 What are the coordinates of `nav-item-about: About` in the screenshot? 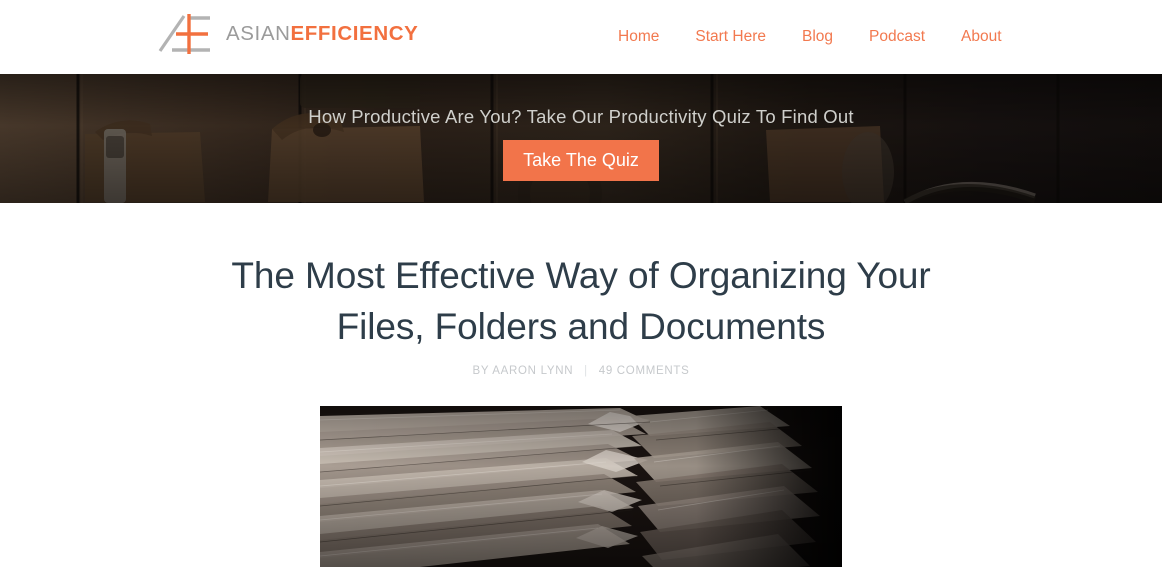 It's located at (981, 37).